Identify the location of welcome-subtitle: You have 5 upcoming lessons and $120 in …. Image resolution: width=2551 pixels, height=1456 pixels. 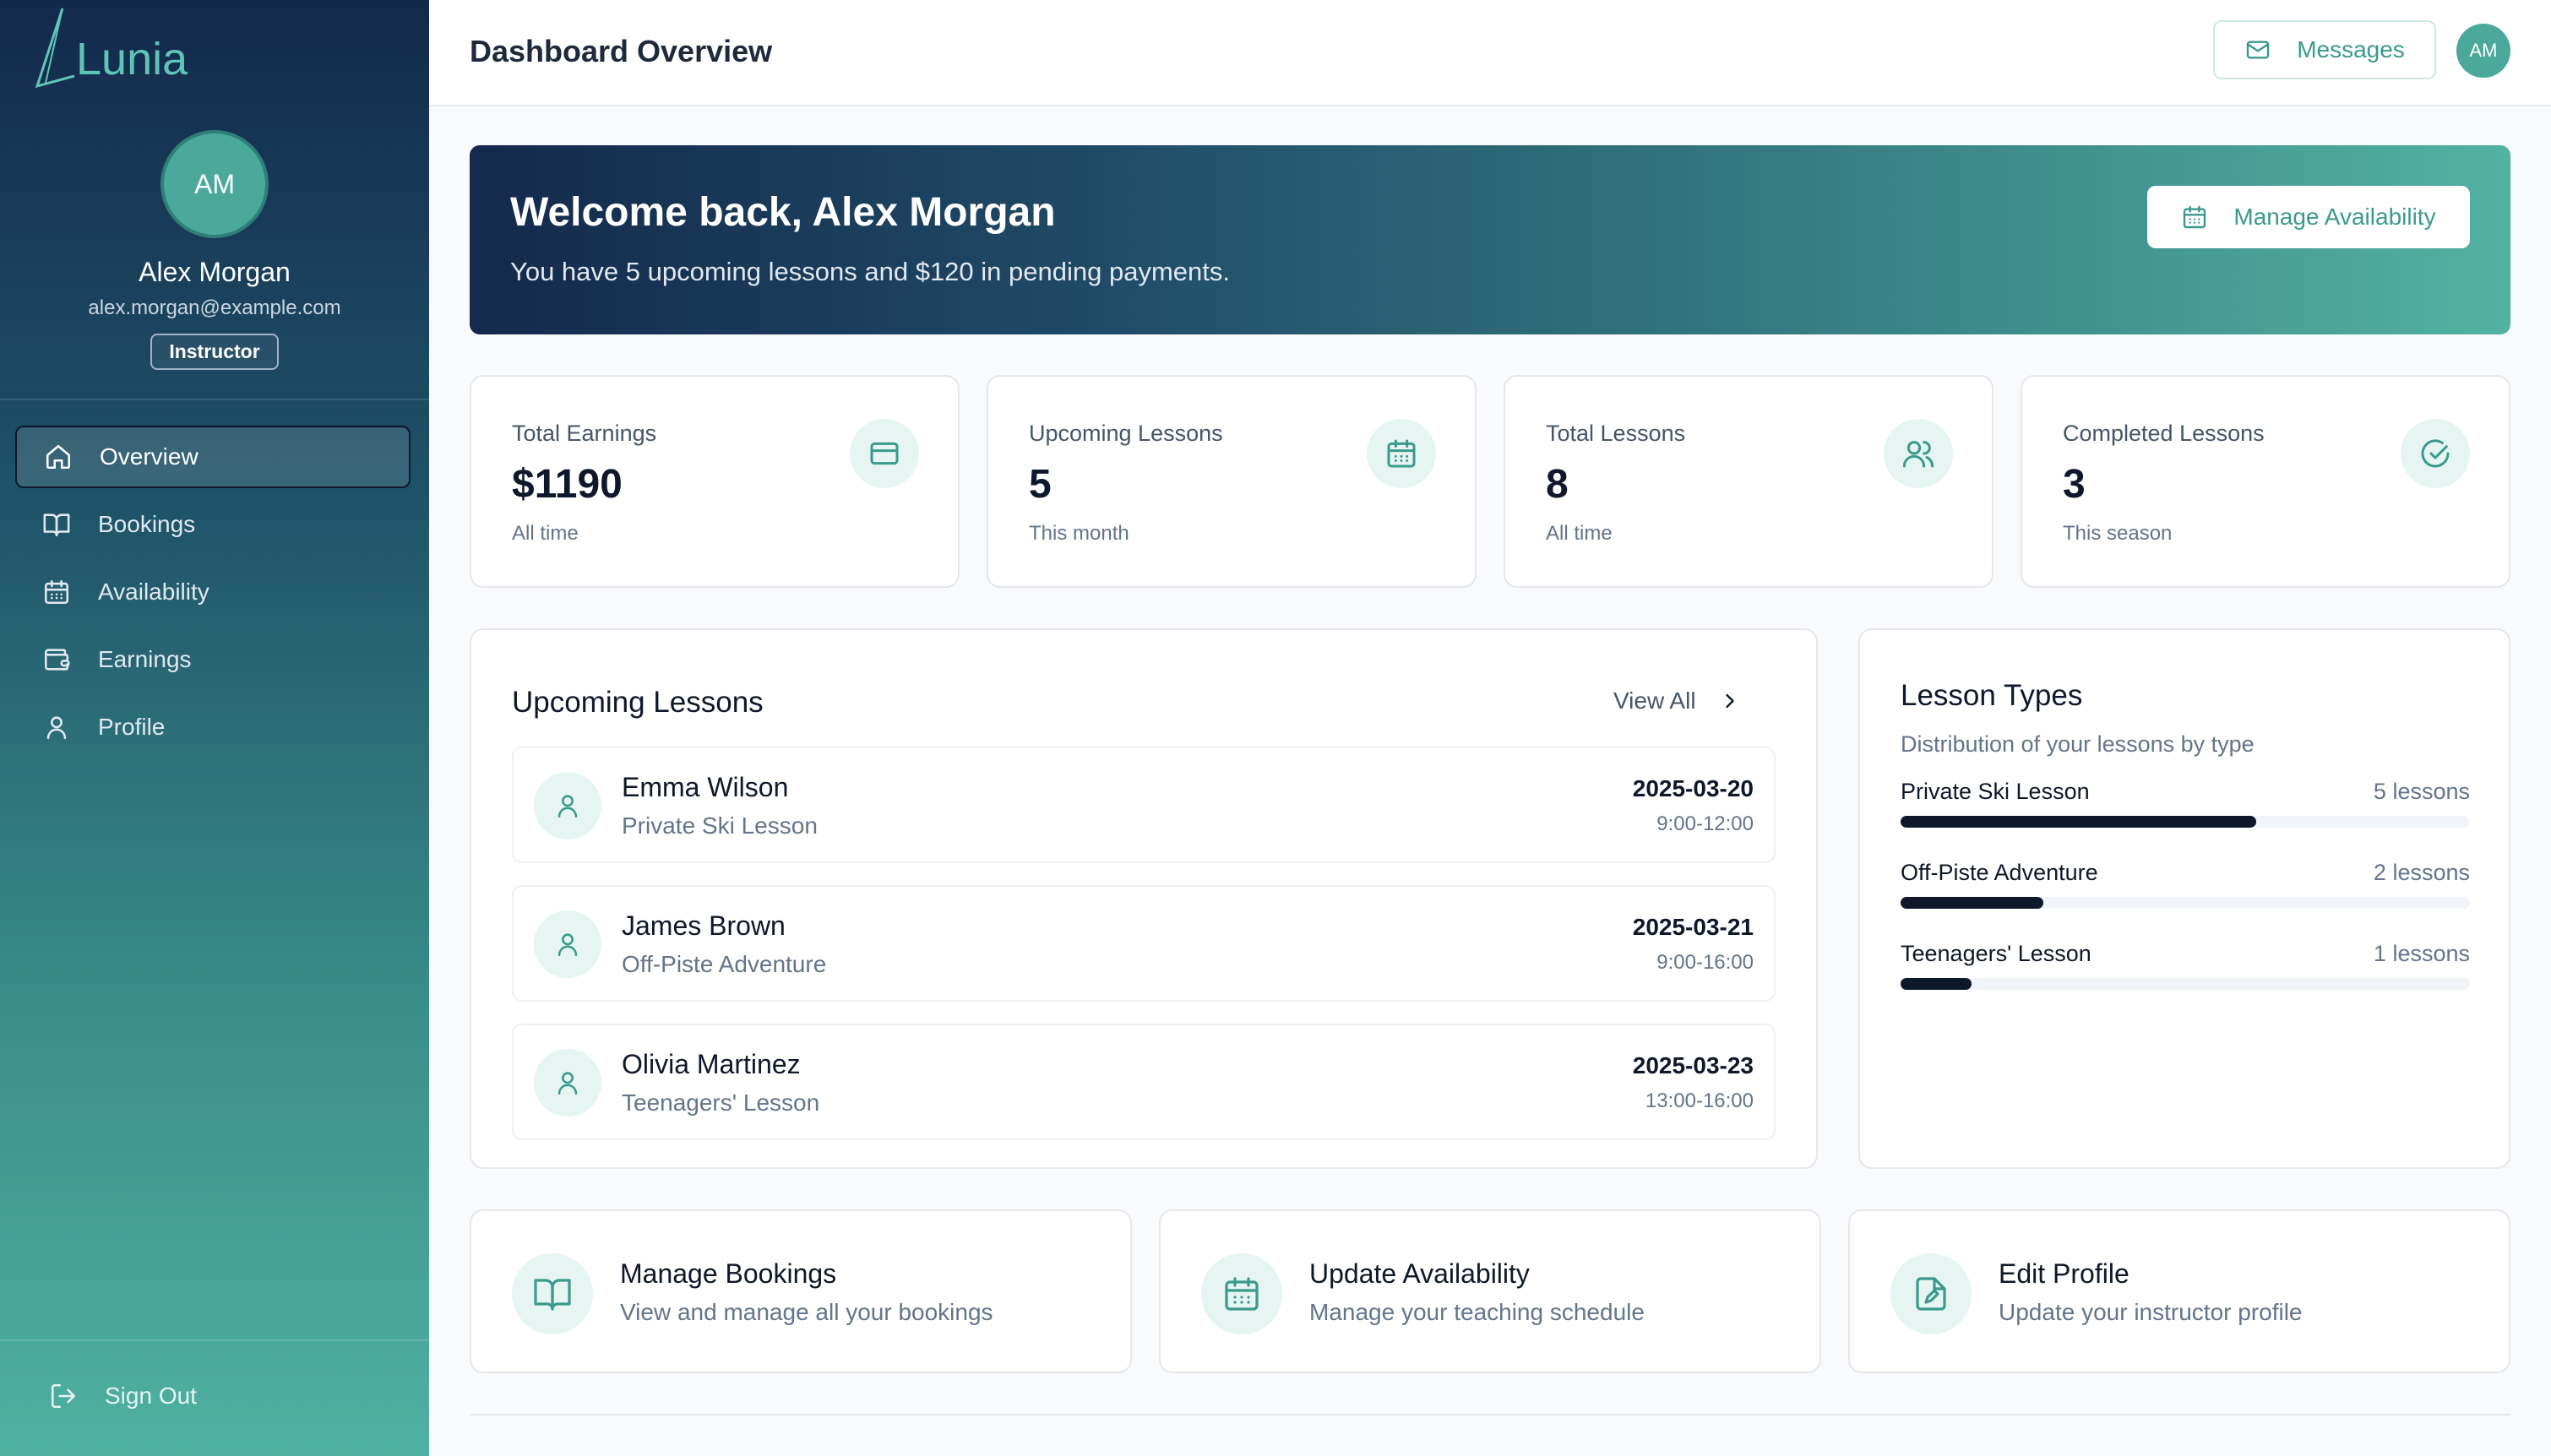
(870, 271).